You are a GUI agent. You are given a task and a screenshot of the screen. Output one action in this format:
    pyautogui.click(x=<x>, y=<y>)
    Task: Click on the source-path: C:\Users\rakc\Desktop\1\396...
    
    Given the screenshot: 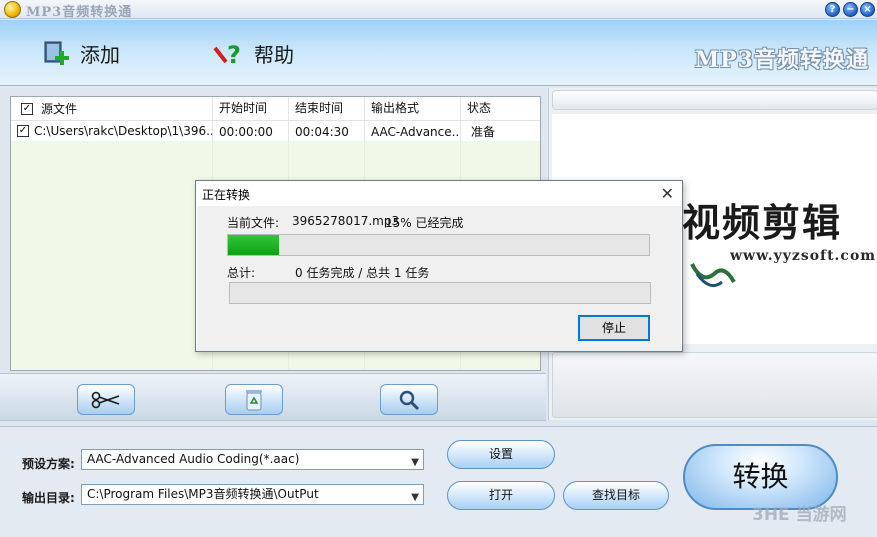 What is the action you would take?
    pyautogui.click(x=123, y=131)
    